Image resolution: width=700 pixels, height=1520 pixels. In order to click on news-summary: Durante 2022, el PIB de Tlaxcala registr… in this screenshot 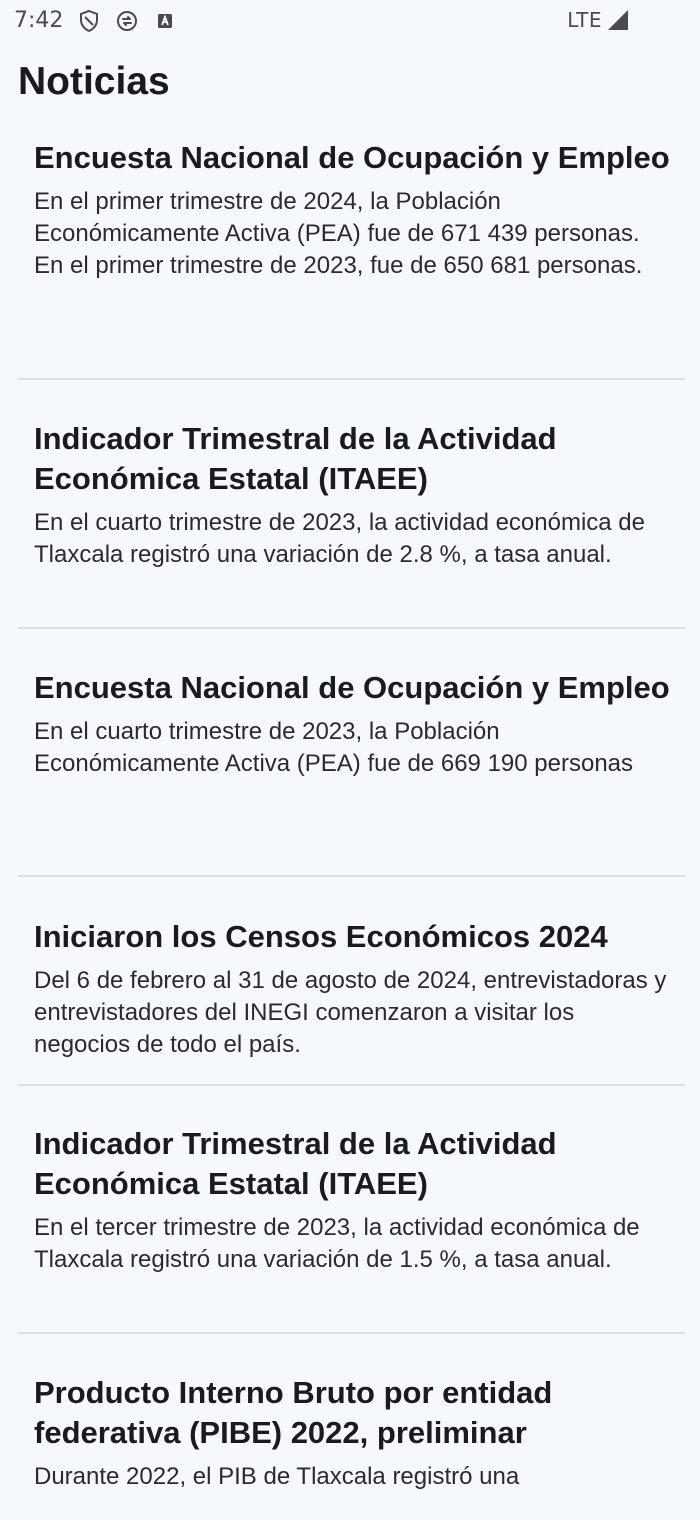, I will do `click(277, 1476)`.